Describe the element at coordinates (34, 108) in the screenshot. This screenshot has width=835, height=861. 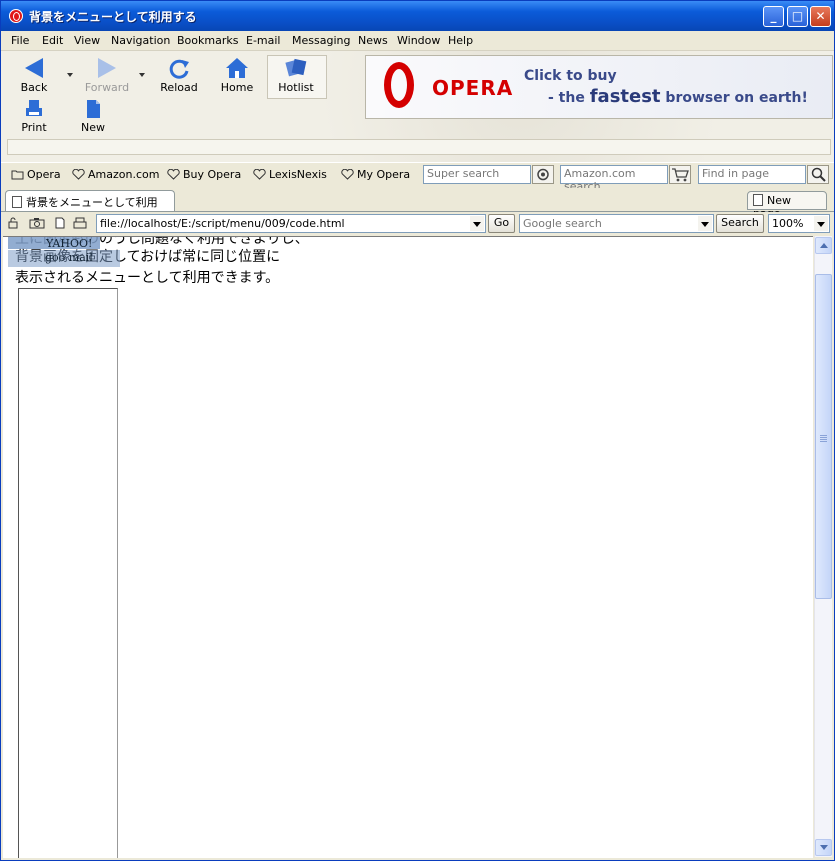
I see `printer-icon` at that location.